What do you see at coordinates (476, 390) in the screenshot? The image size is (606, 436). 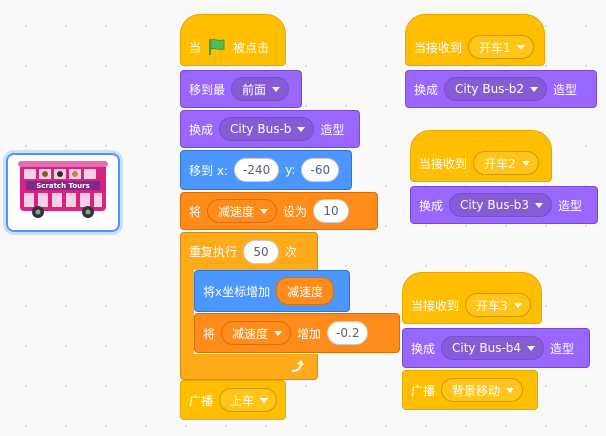 I see `message-dropdown-value: 背景移动` at bounding box center [476, 390].